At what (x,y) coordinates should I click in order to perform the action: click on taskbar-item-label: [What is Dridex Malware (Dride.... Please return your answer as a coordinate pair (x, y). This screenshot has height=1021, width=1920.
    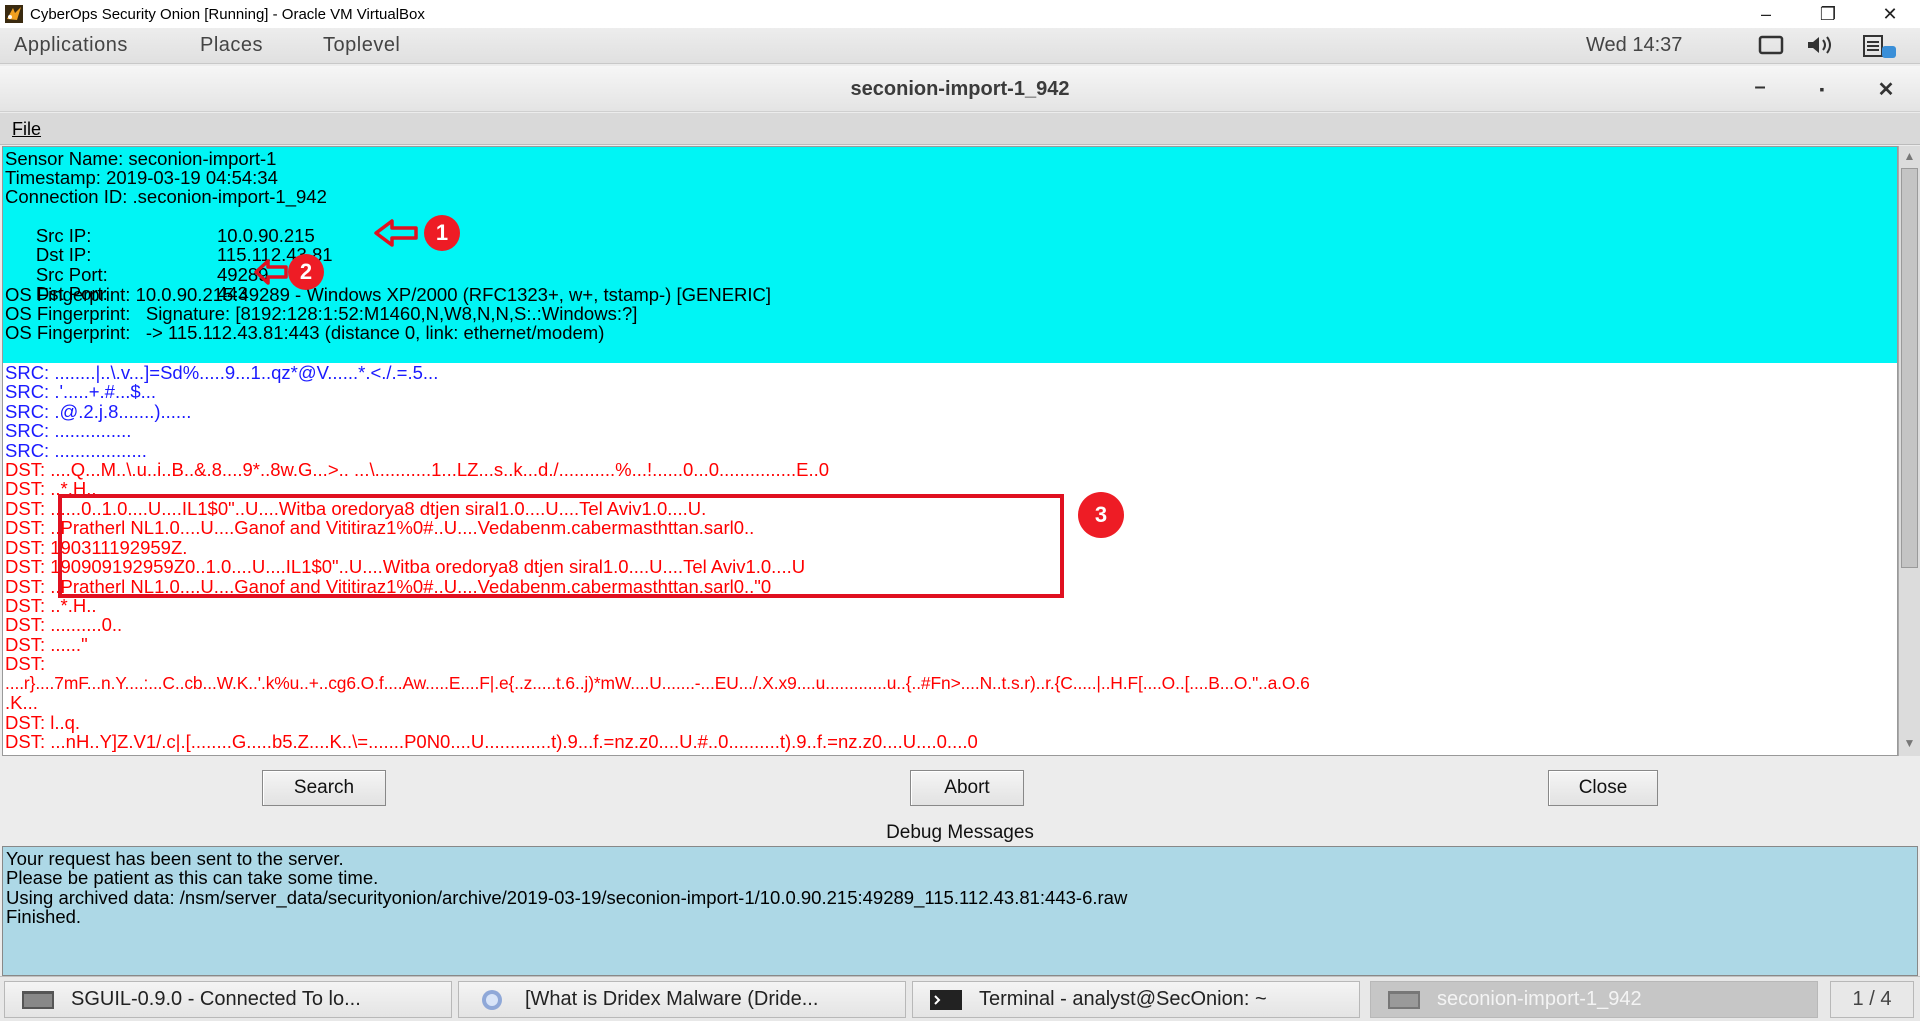
    Looking at the image, I should click on (672, 999).